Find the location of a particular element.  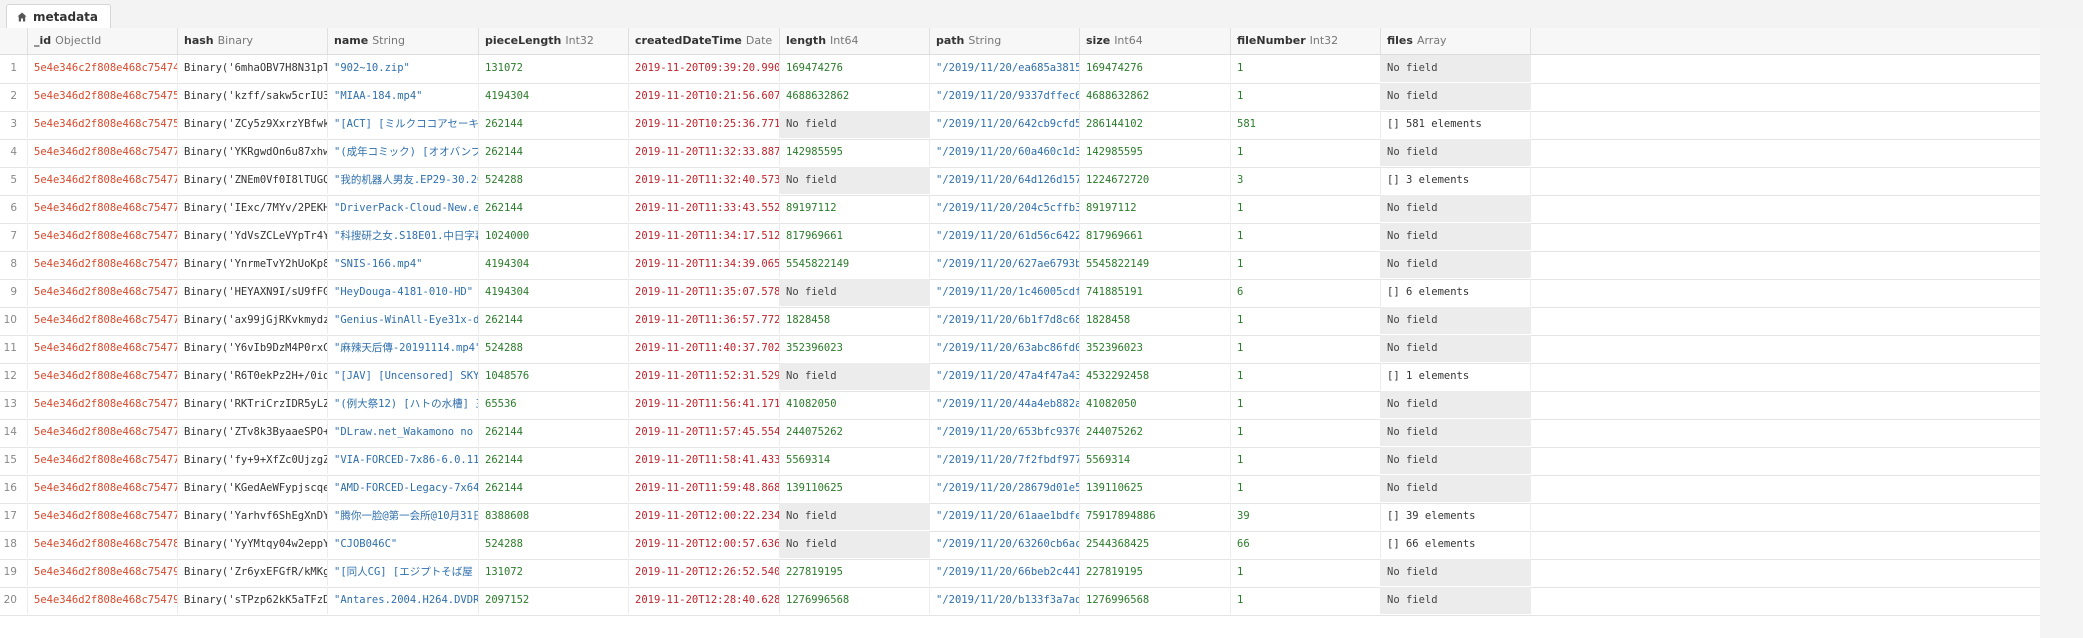

cell-size: 244075262 is located at coordinates (1155, 432).